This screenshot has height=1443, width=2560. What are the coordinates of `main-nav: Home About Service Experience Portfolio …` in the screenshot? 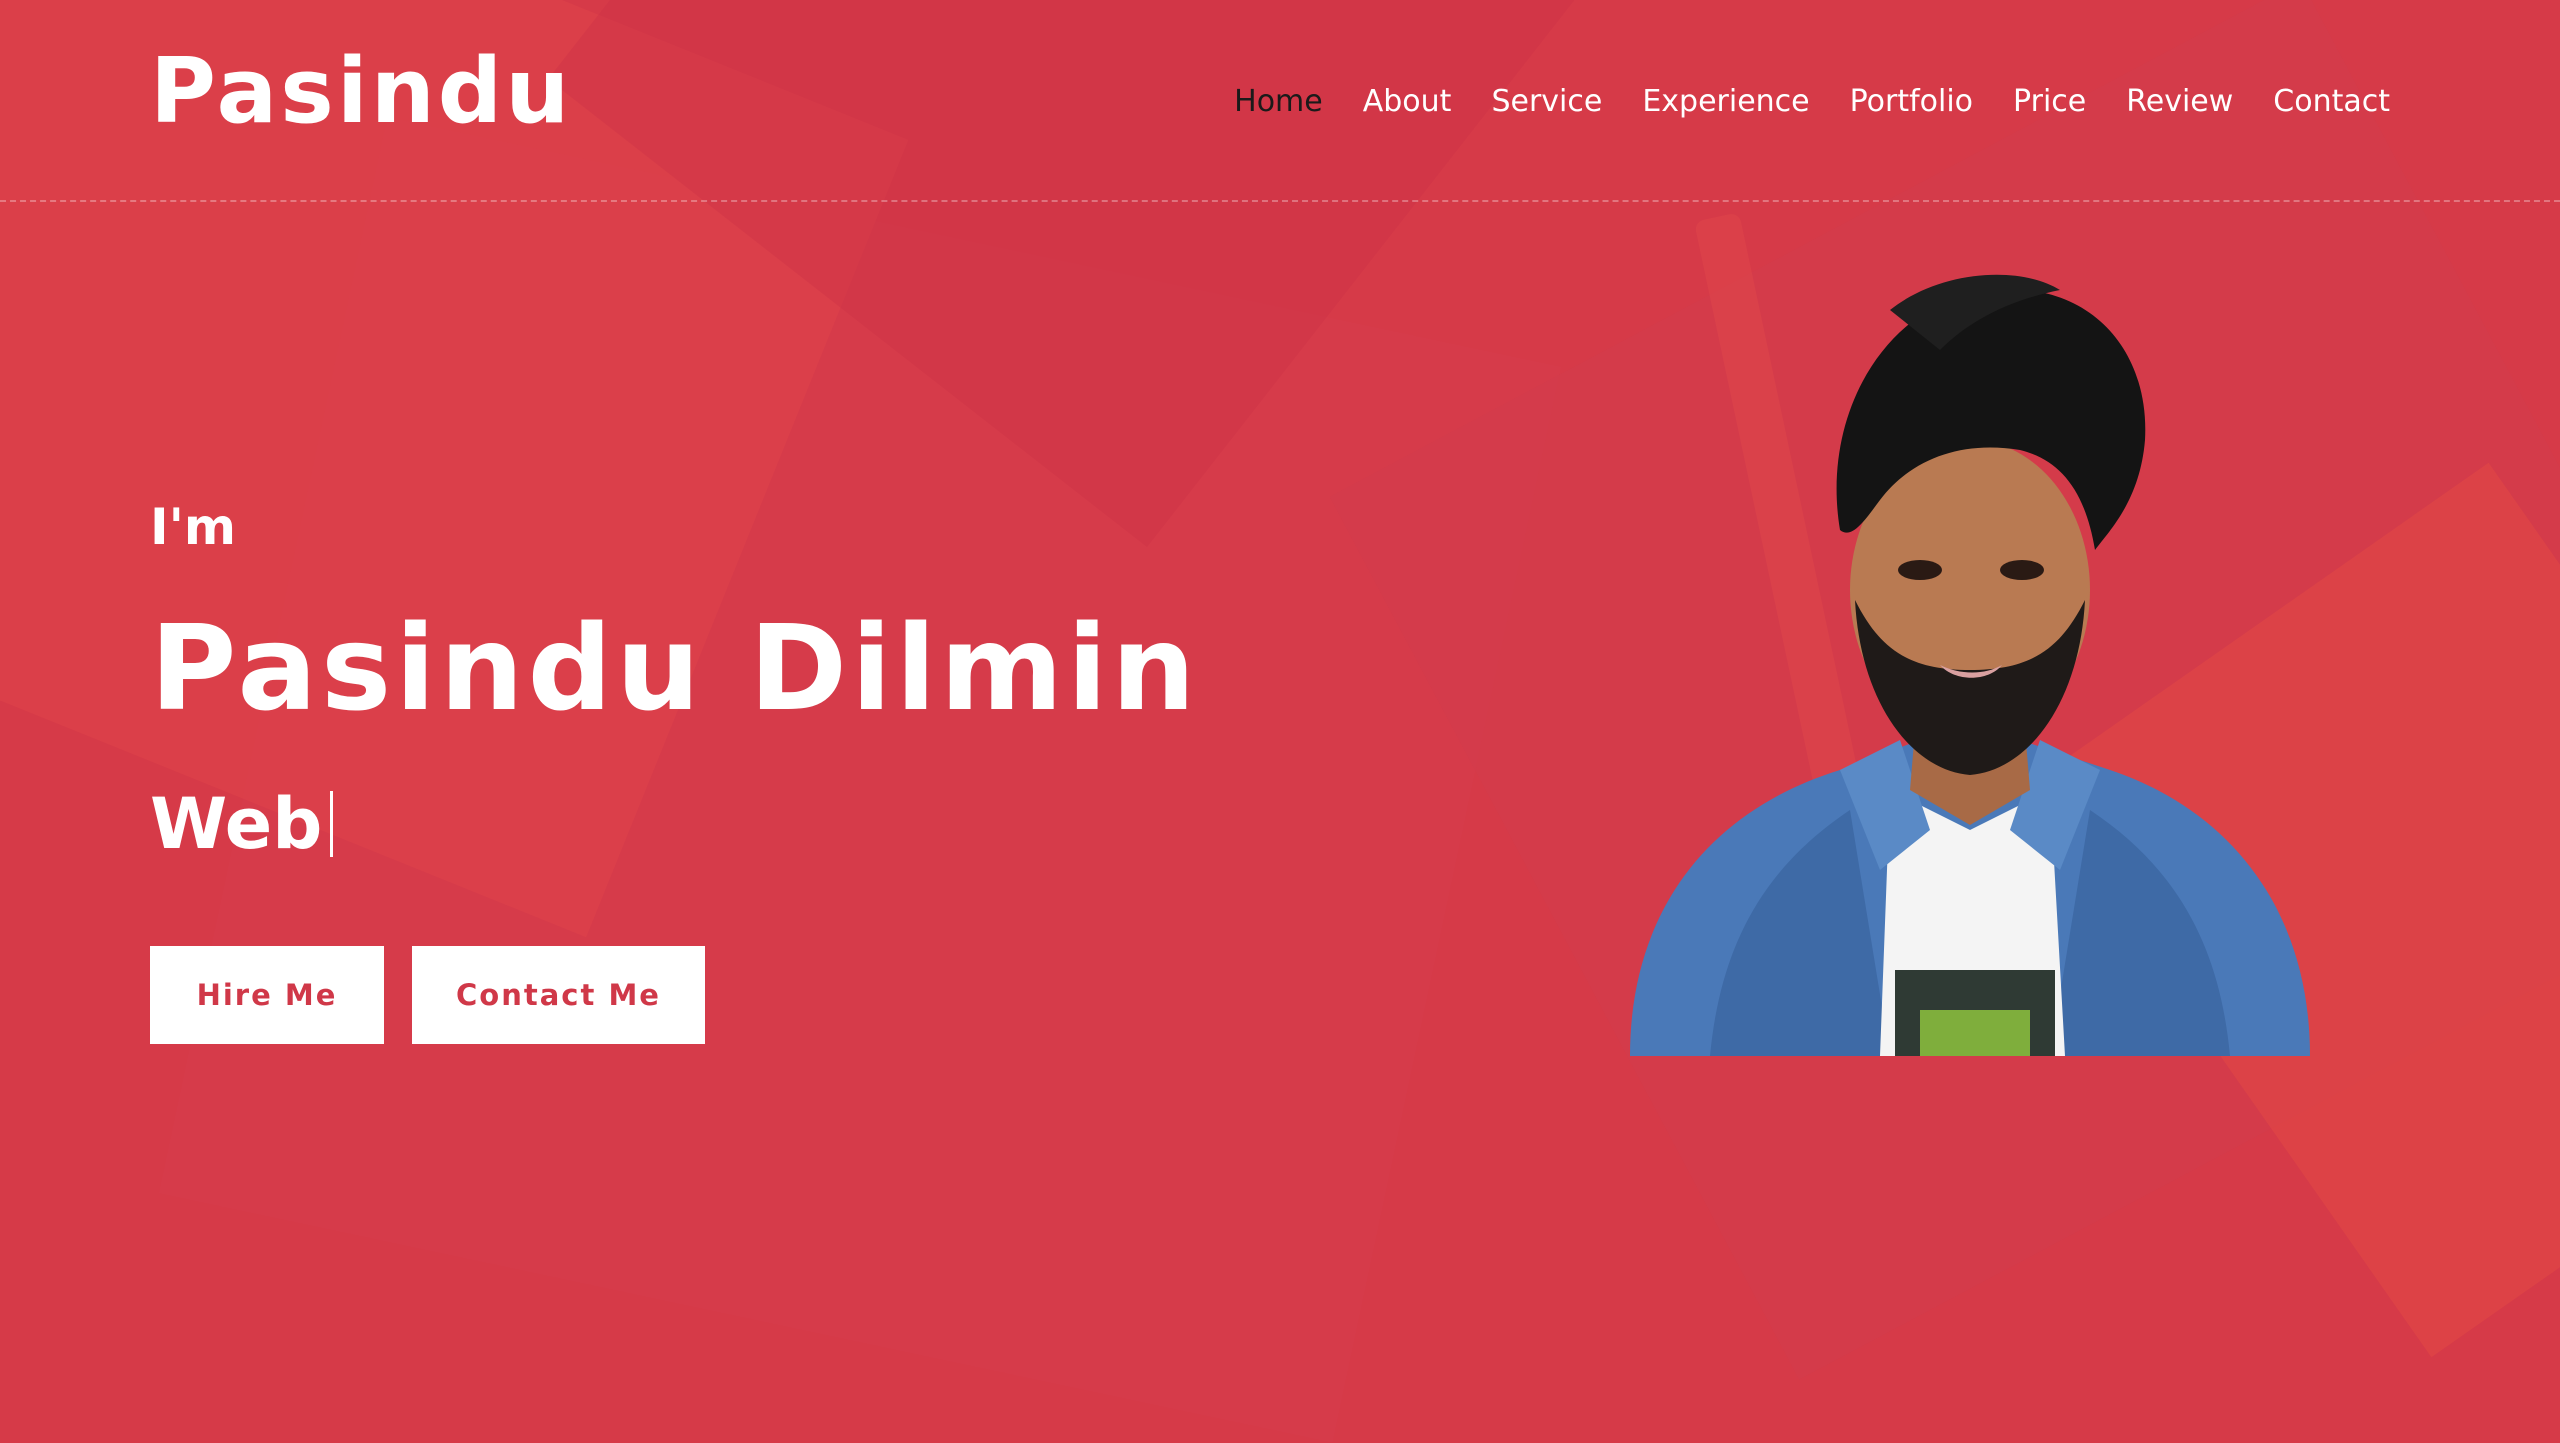 It's located at (1812, 102).